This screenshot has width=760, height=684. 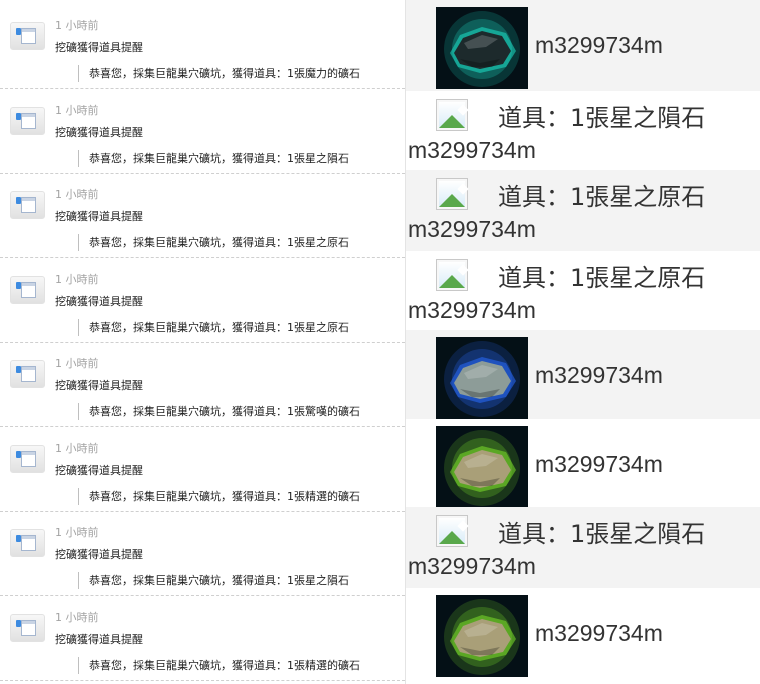 What do you see at coordinates (219, 73) in the screenshot?
I see `notification-message: 恭喜您，採集巨龍巢穴礦坑，獲得道具：1張魔力的礦石` at bounding box center [219, 73].